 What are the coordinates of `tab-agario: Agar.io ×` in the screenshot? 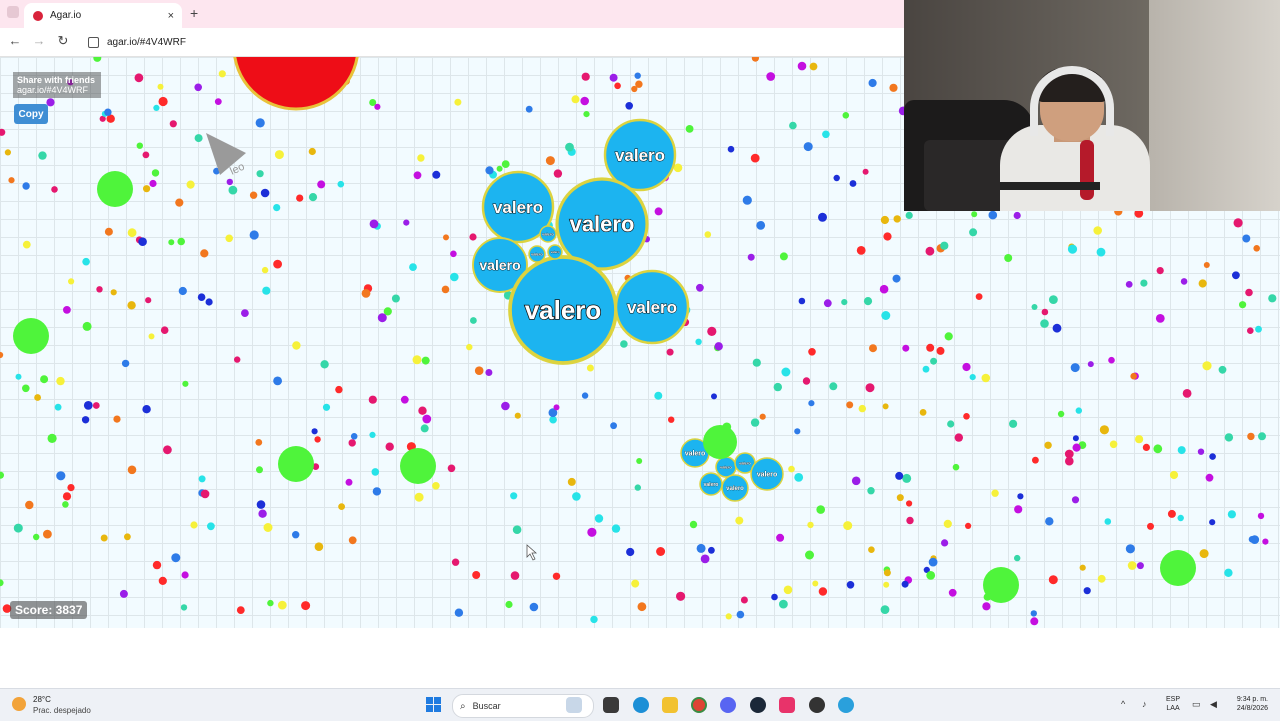 It's located at (103, 15).